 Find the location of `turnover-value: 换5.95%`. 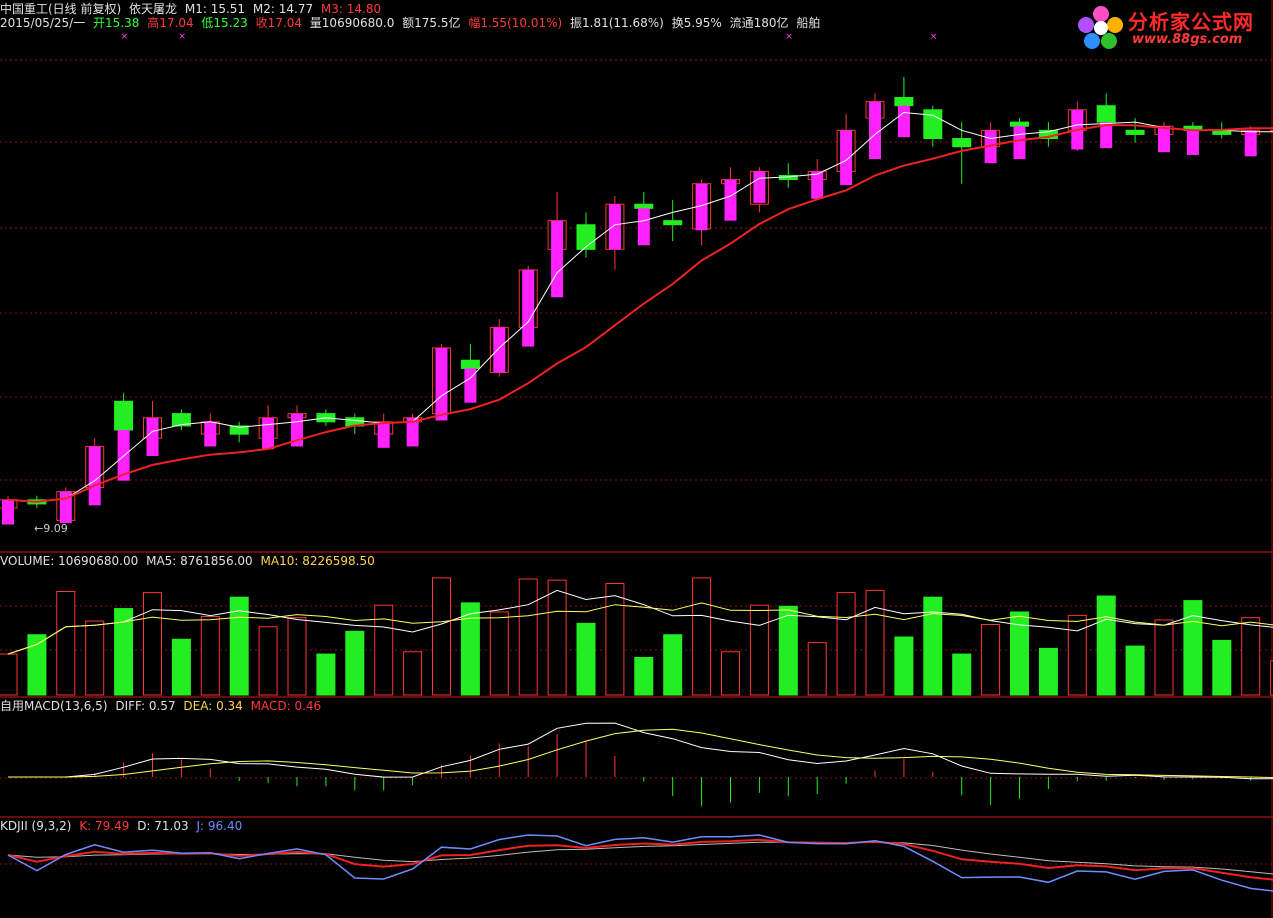

turnover-value: 换5.95% is located at coordinates (696, 23).